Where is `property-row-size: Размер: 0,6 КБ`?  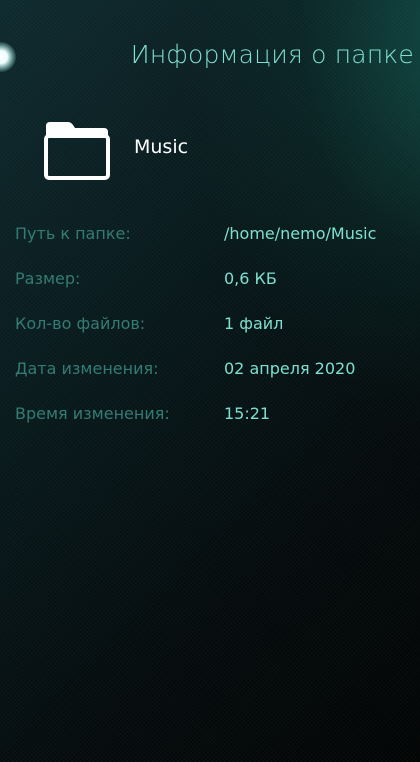 property-row-size: Размер: 0,6 КБ is located at coordinates (215, 284).